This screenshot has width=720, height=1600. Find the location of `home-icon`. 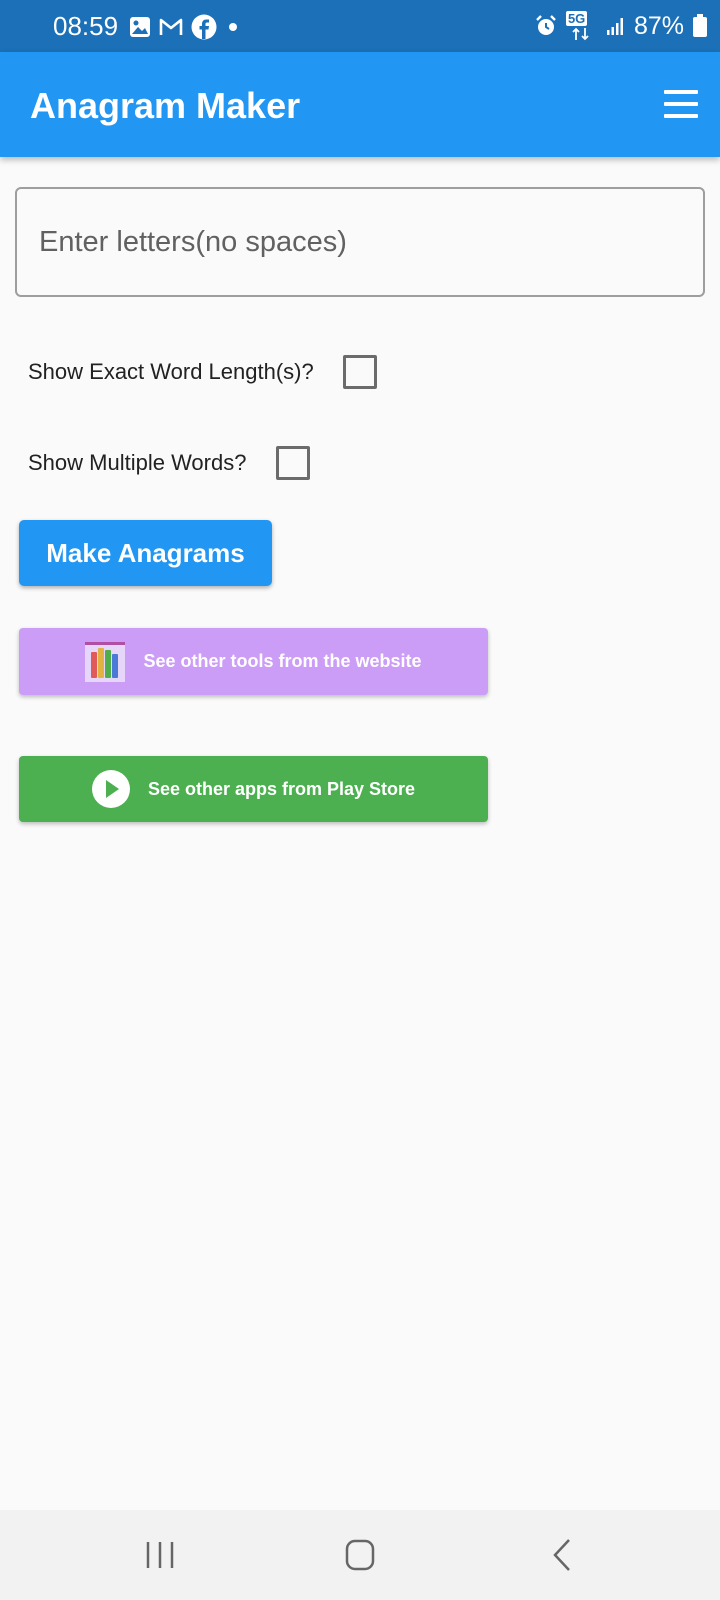

home-icon is located at coordinates (360, 1555).